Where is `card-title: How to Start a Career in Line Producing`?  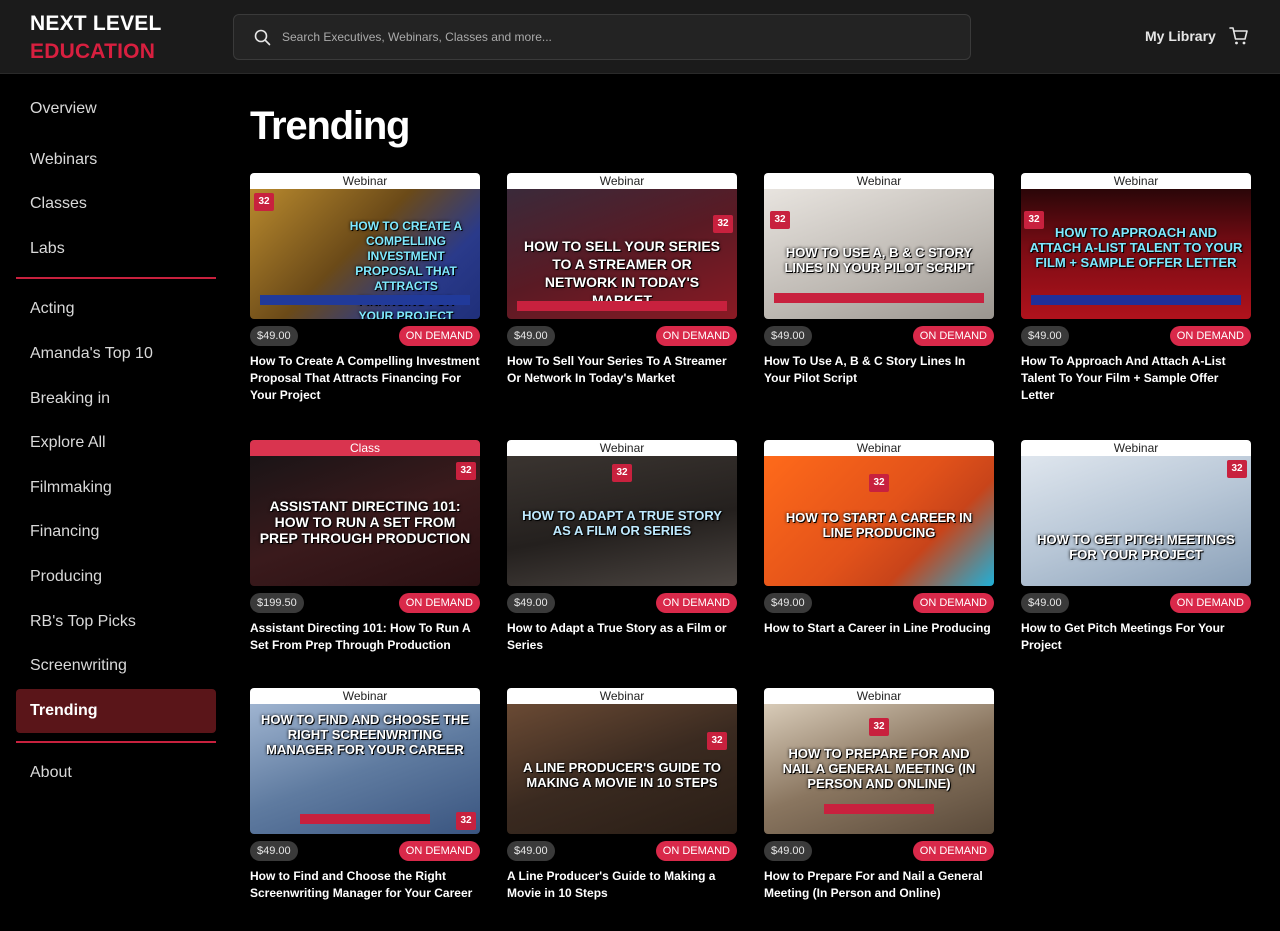 card-title: How to Start a Career in Line Producing is located at coordinates (879, 628).